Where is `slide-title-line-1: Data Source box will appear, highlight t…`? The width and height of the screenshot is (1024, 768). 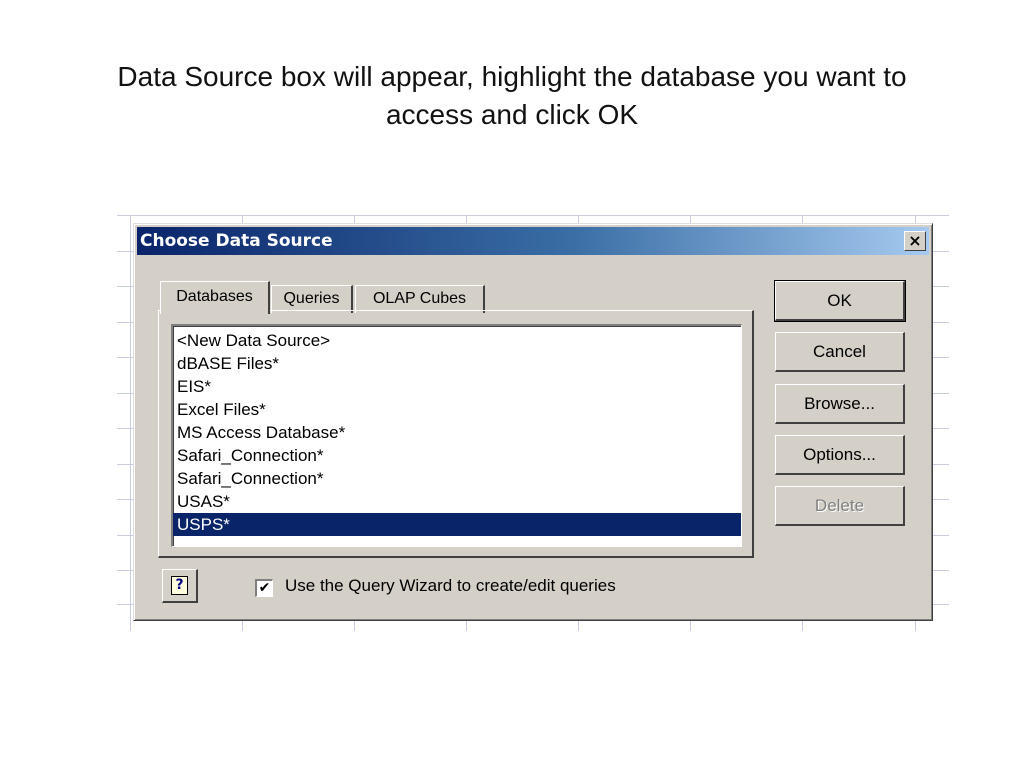 slide-title-line-1: Data Source box will appear, highlight t… is located at coordinates (512, 76).